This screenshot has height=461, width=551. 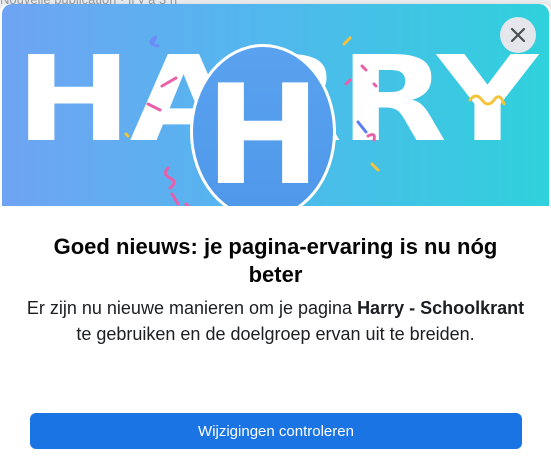 What do you see at coordinates (192, 308) in the screenshot?
I see `body-text-start: Er zijn nu nieuwe manieren om je pagina` at bounding box center [192, 308].